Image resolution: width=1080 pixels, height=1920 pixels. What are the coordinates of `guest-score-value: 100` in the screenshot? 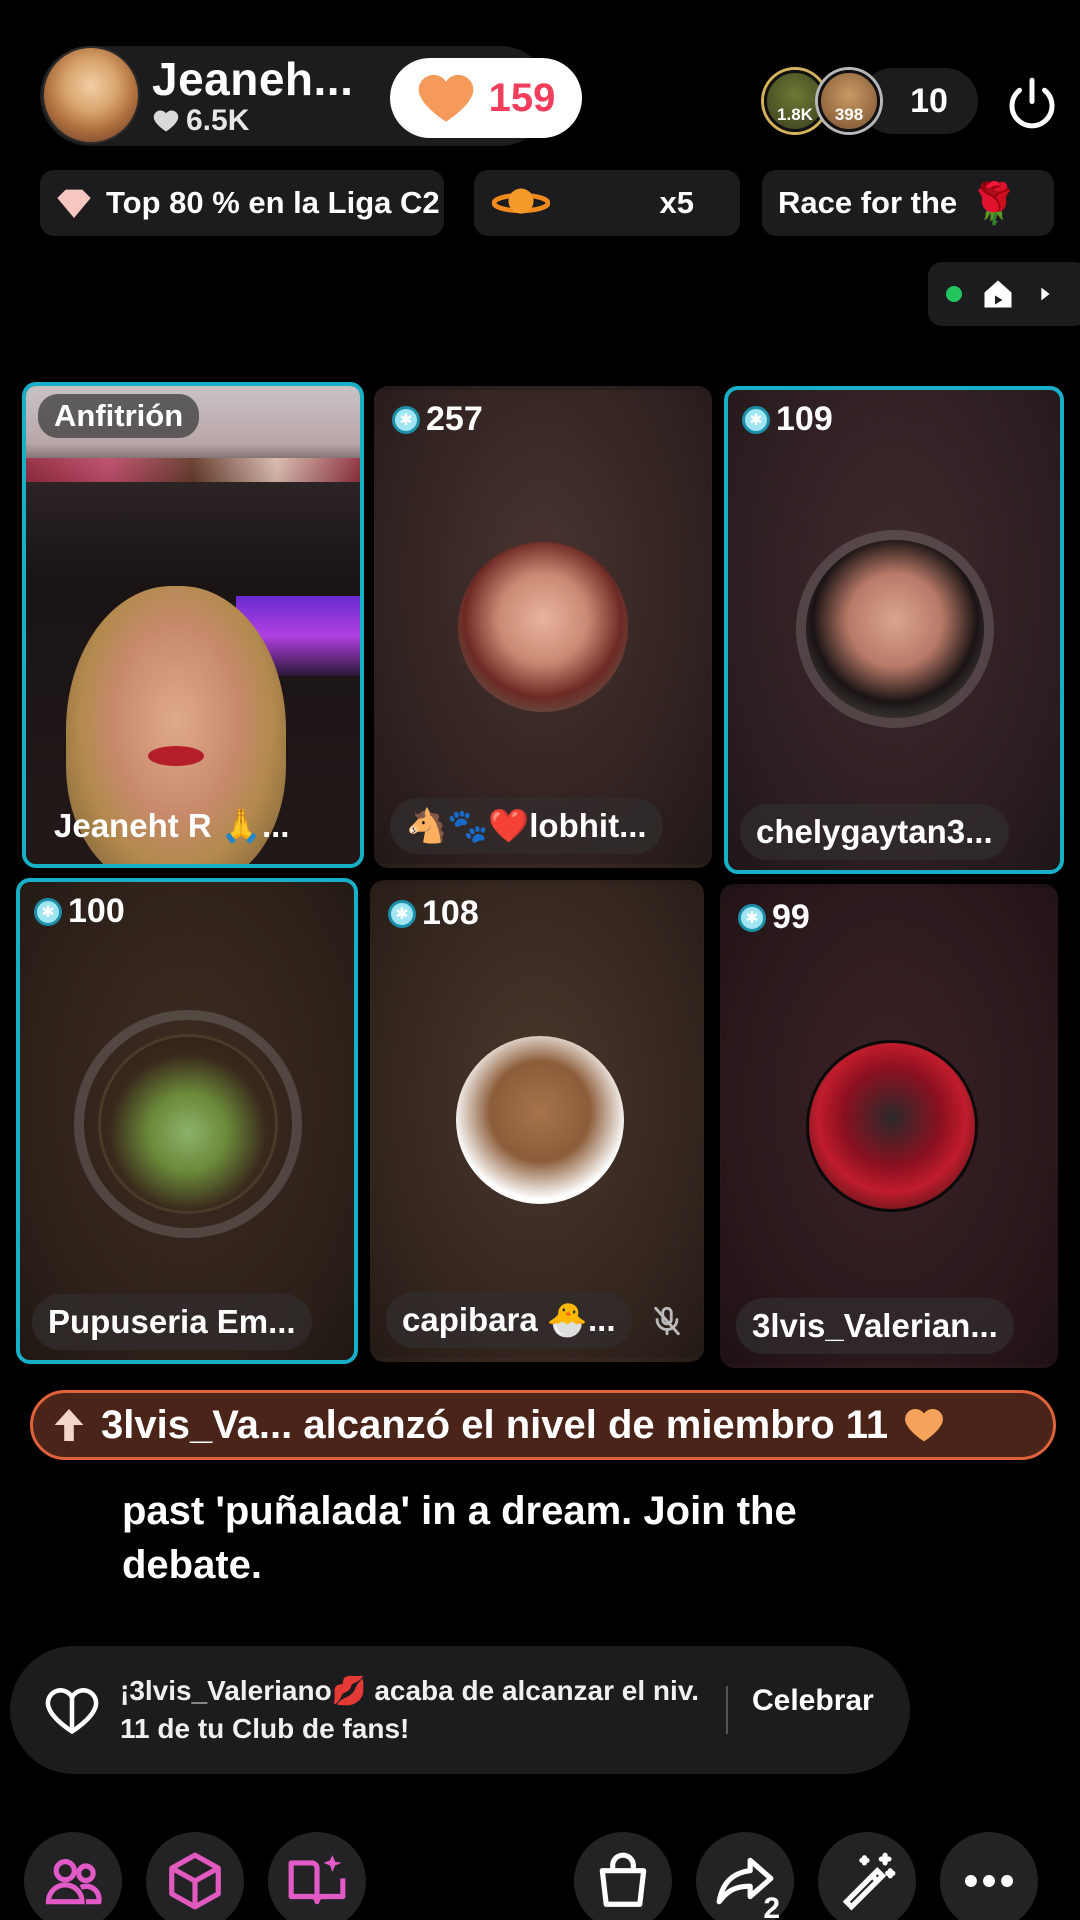 It's located at (96, 911).